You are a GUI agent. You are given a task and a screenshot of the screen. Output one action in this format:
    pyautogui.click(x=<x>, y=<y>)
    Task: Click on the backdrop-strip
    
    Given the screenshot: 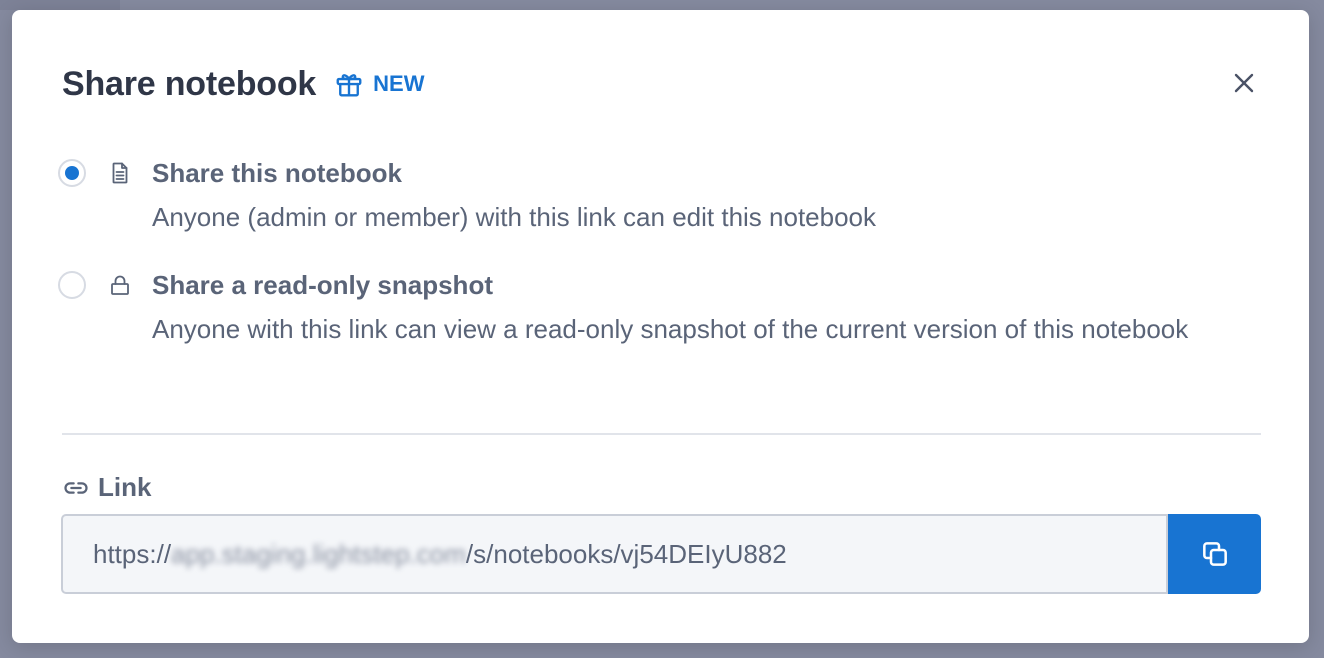 What is the action you would take?
    pyautogui.click(x=60, y=5)
    